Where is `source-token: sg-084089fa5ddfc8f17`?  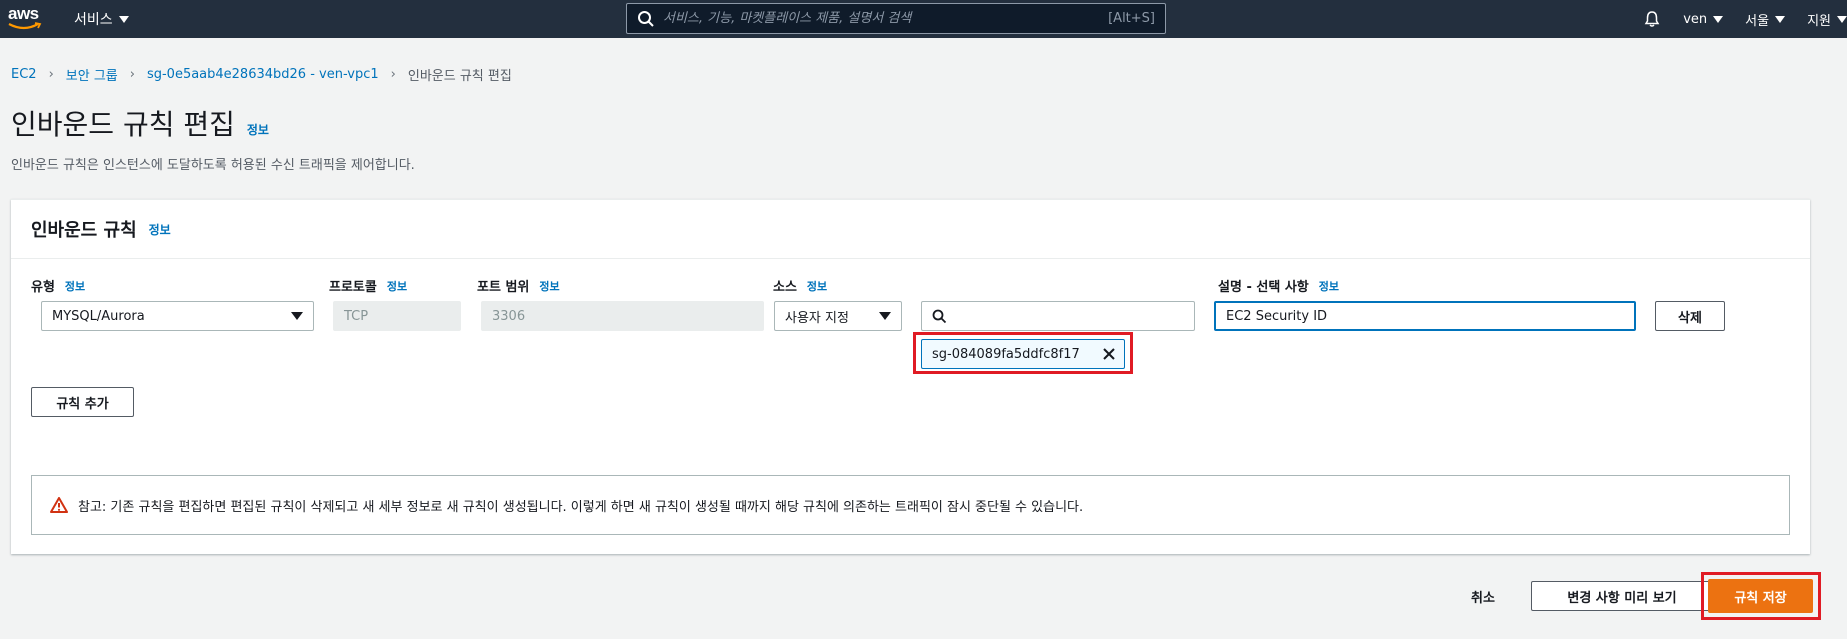 source-token: sg-084089fa5ddfc8f17 is located at coordinates (1023, 354).